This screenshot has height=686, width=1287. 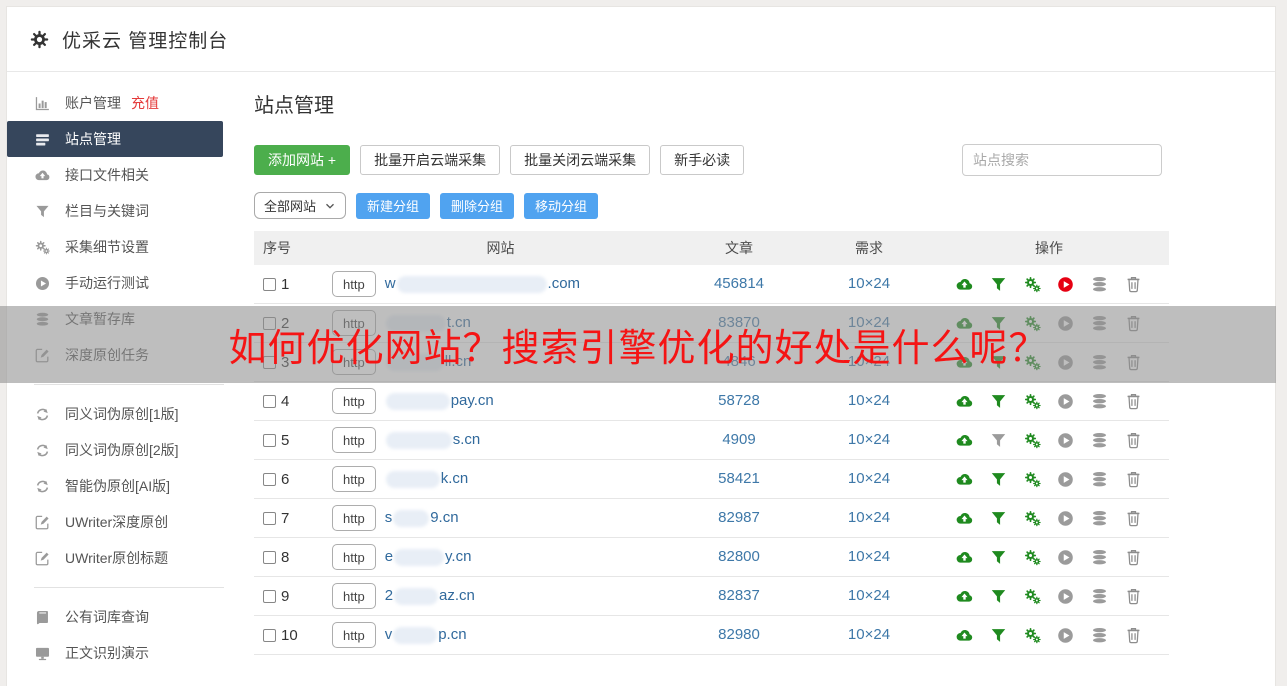 I want to click on add-site-button: 添加网站 +, so click(x=302, y=160).